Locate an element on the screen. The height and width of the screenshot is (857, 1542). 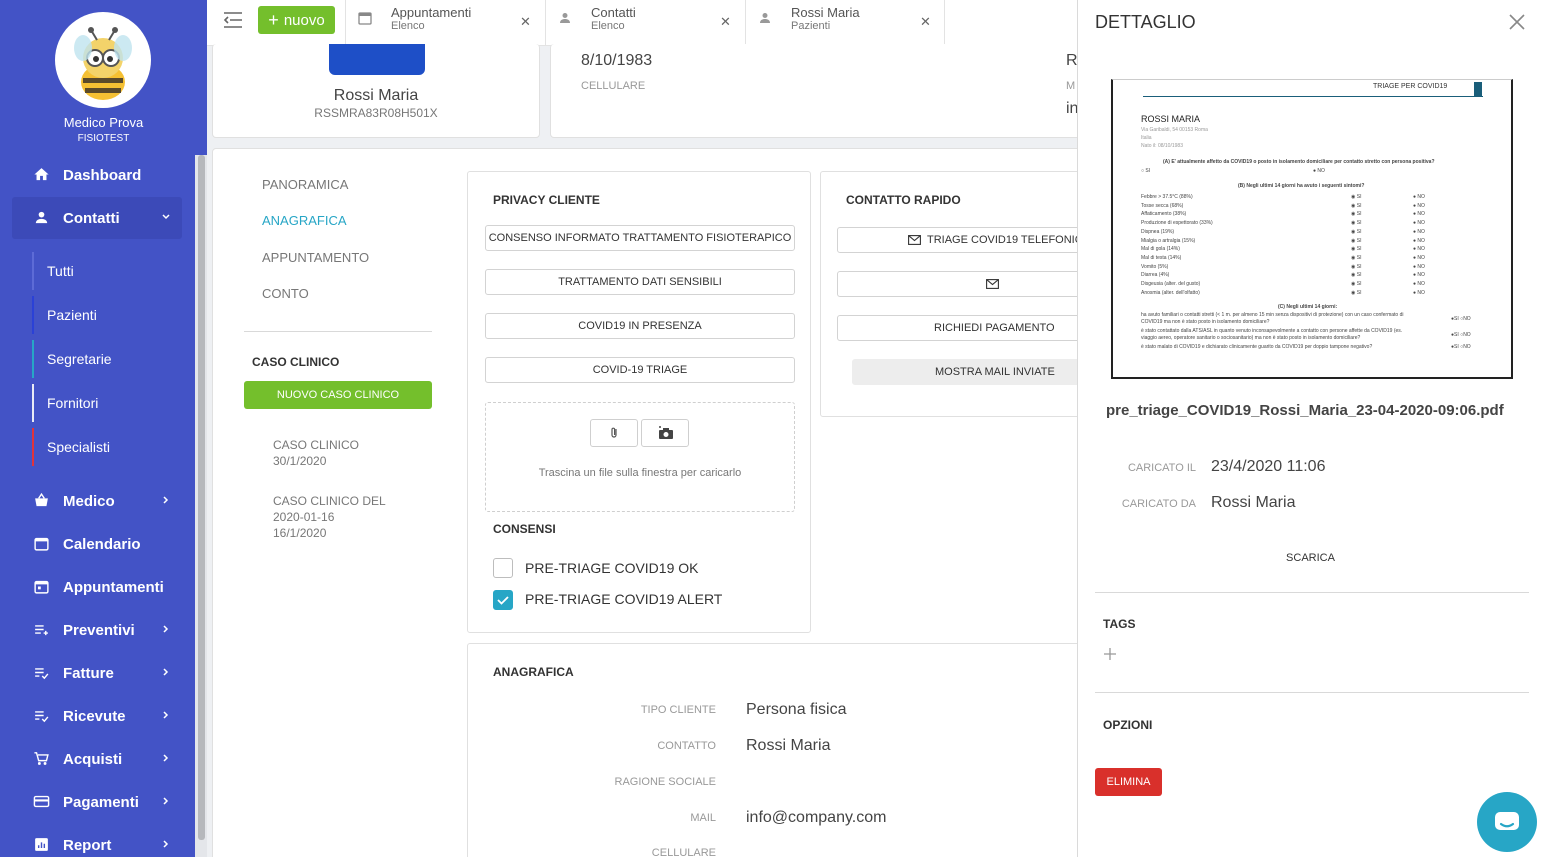
nav-fatture: Fatture is located at coordinates (97, 673).